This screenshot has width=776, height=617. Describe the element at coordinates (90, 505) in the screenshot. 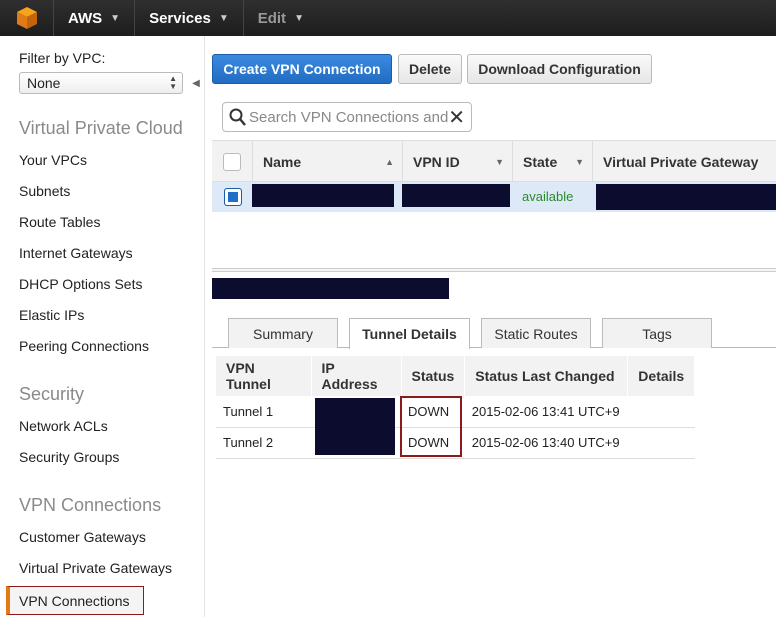

I see `section-title-vpn-connections: VPN Connections` at that location.